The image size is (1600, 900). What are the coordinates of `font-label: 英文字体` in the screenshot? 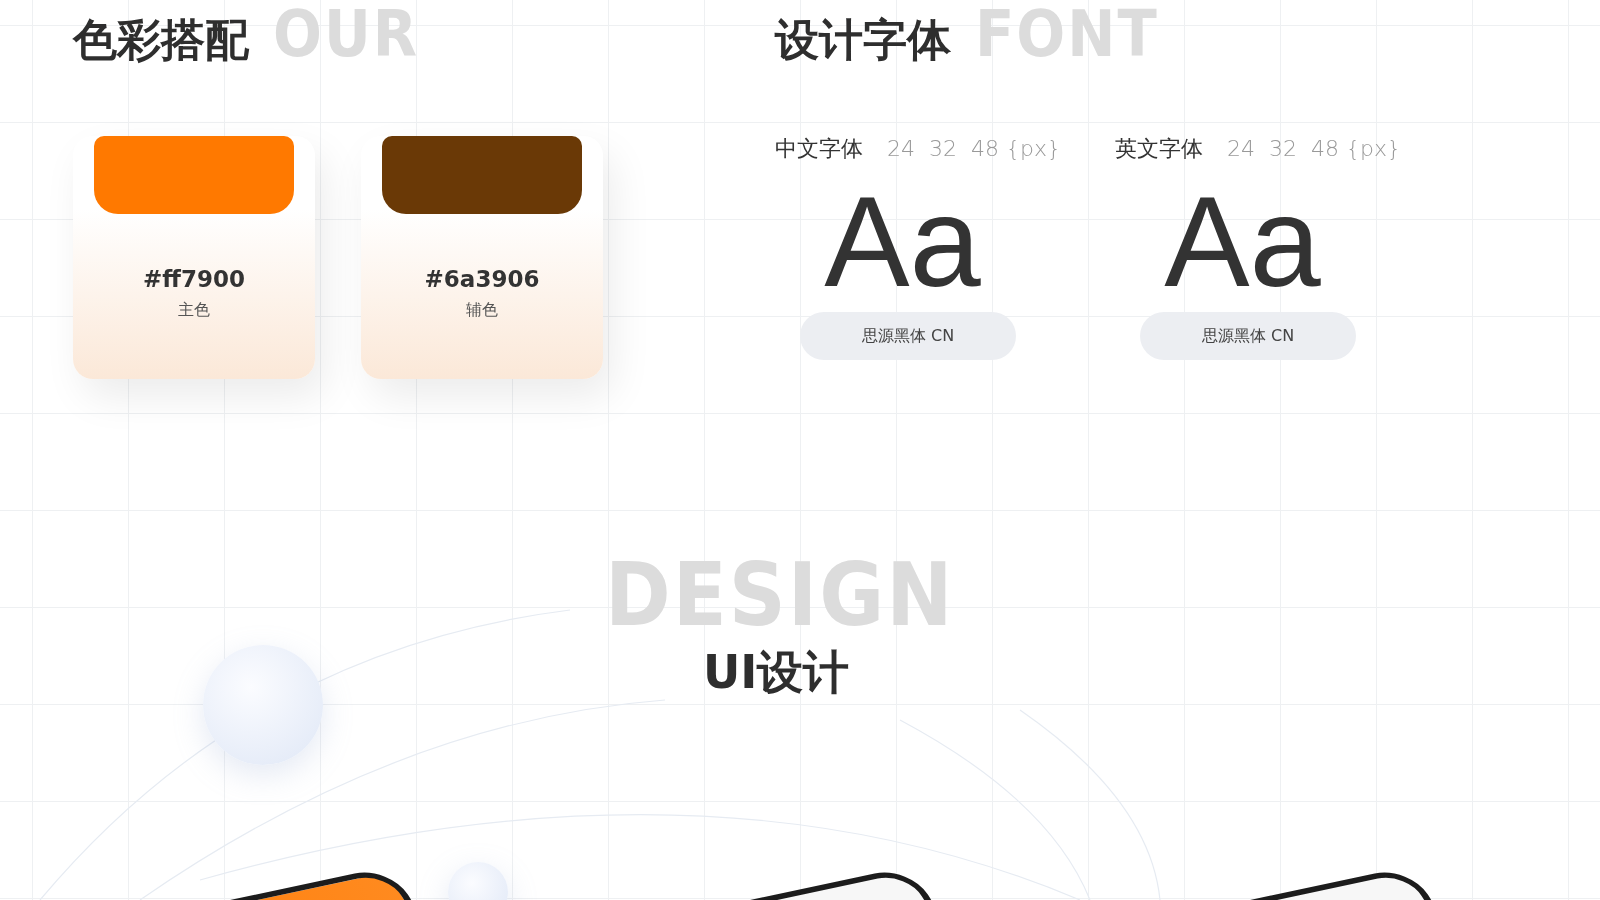 It's located at (1159, 149).